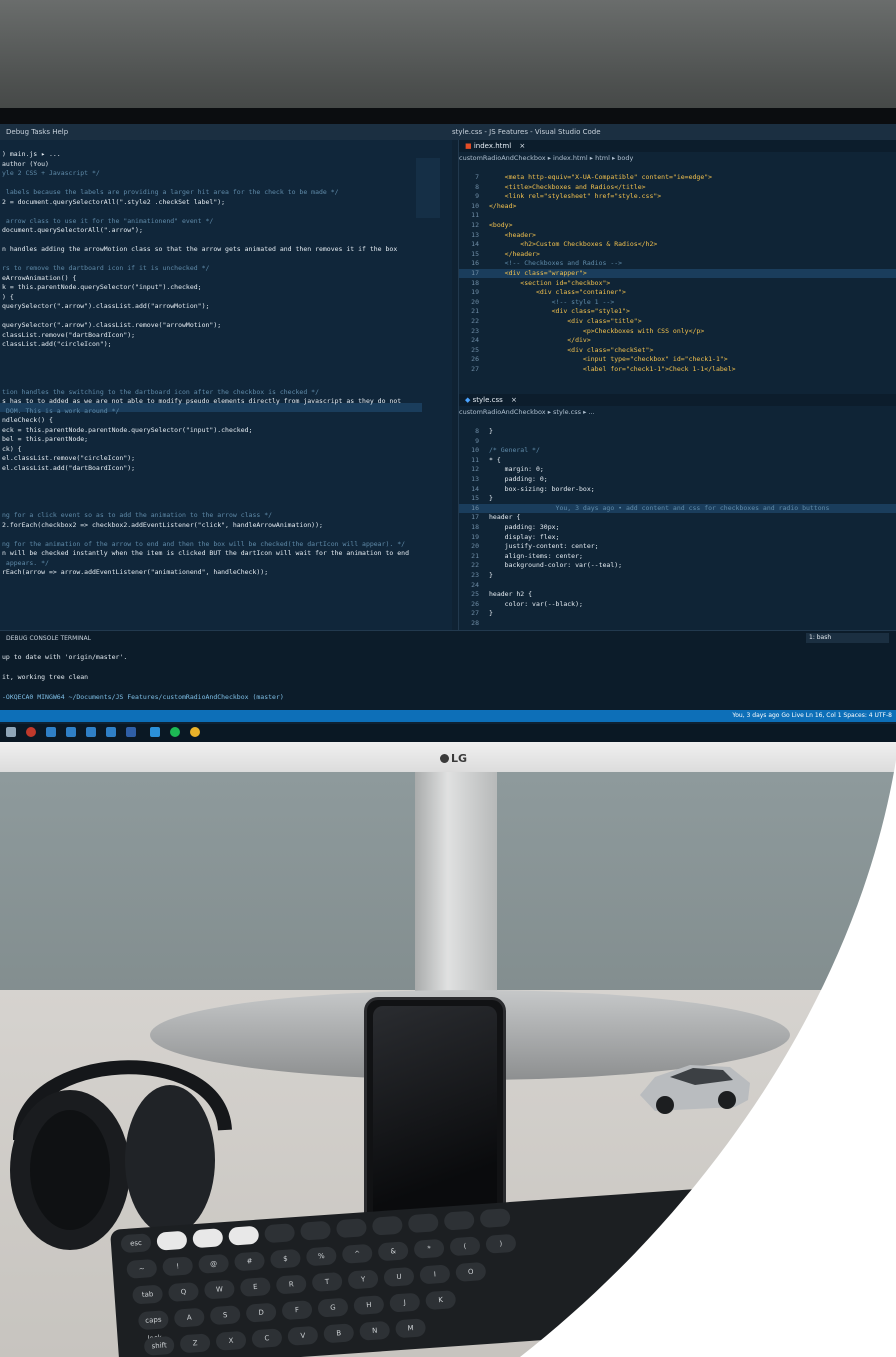  I want to click on keyboard-key: (, so click(465, 1246).